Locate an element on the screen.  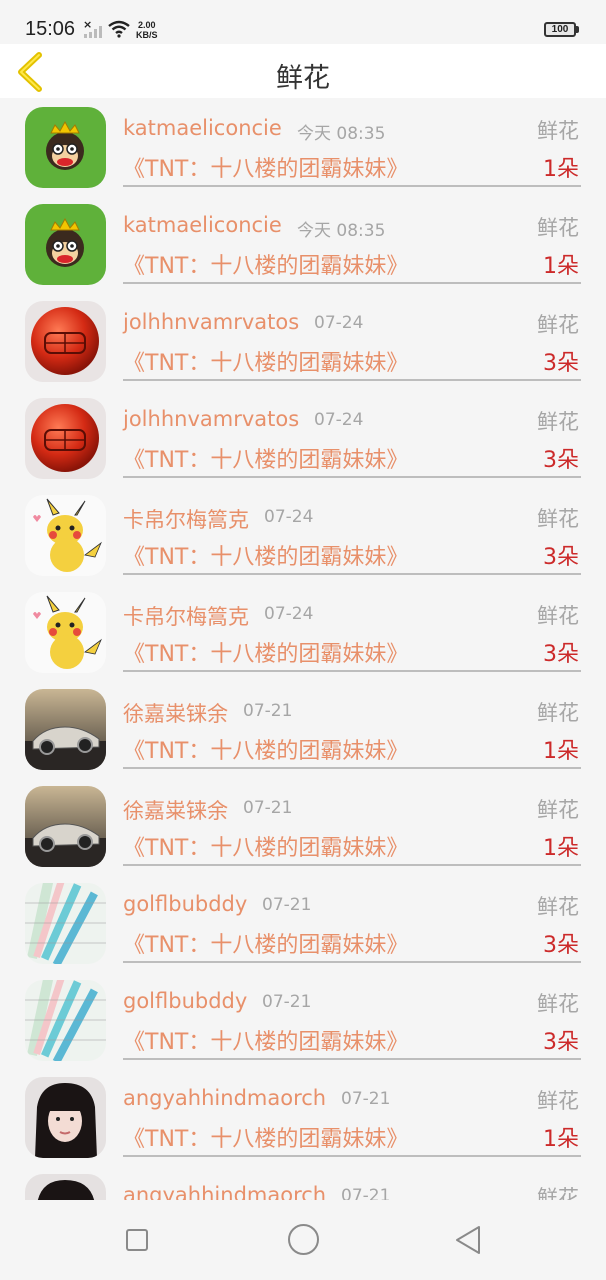
battery-level: 100 is located at coordinates (560, 29).